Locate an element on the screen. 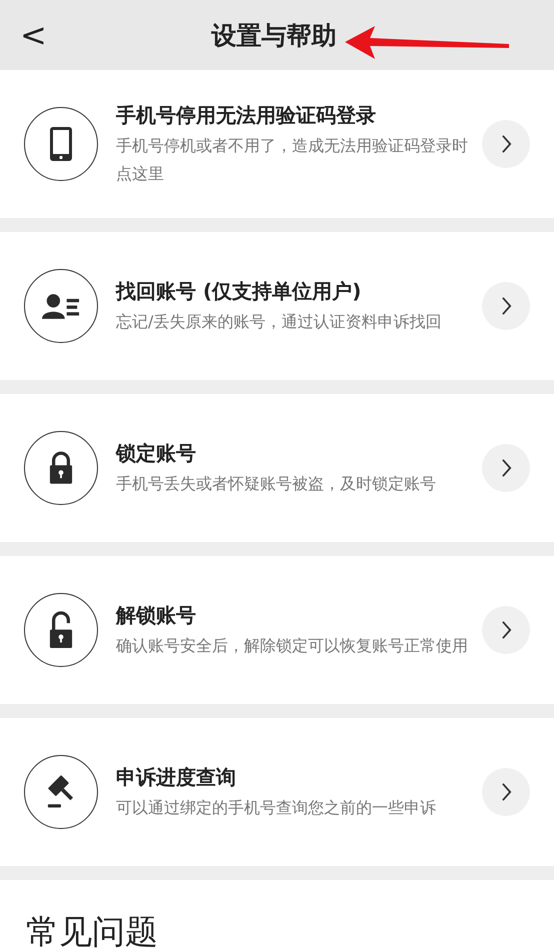  card-title: 找回账号 (仅支持单位用户) is located at coordinates (239, 291).